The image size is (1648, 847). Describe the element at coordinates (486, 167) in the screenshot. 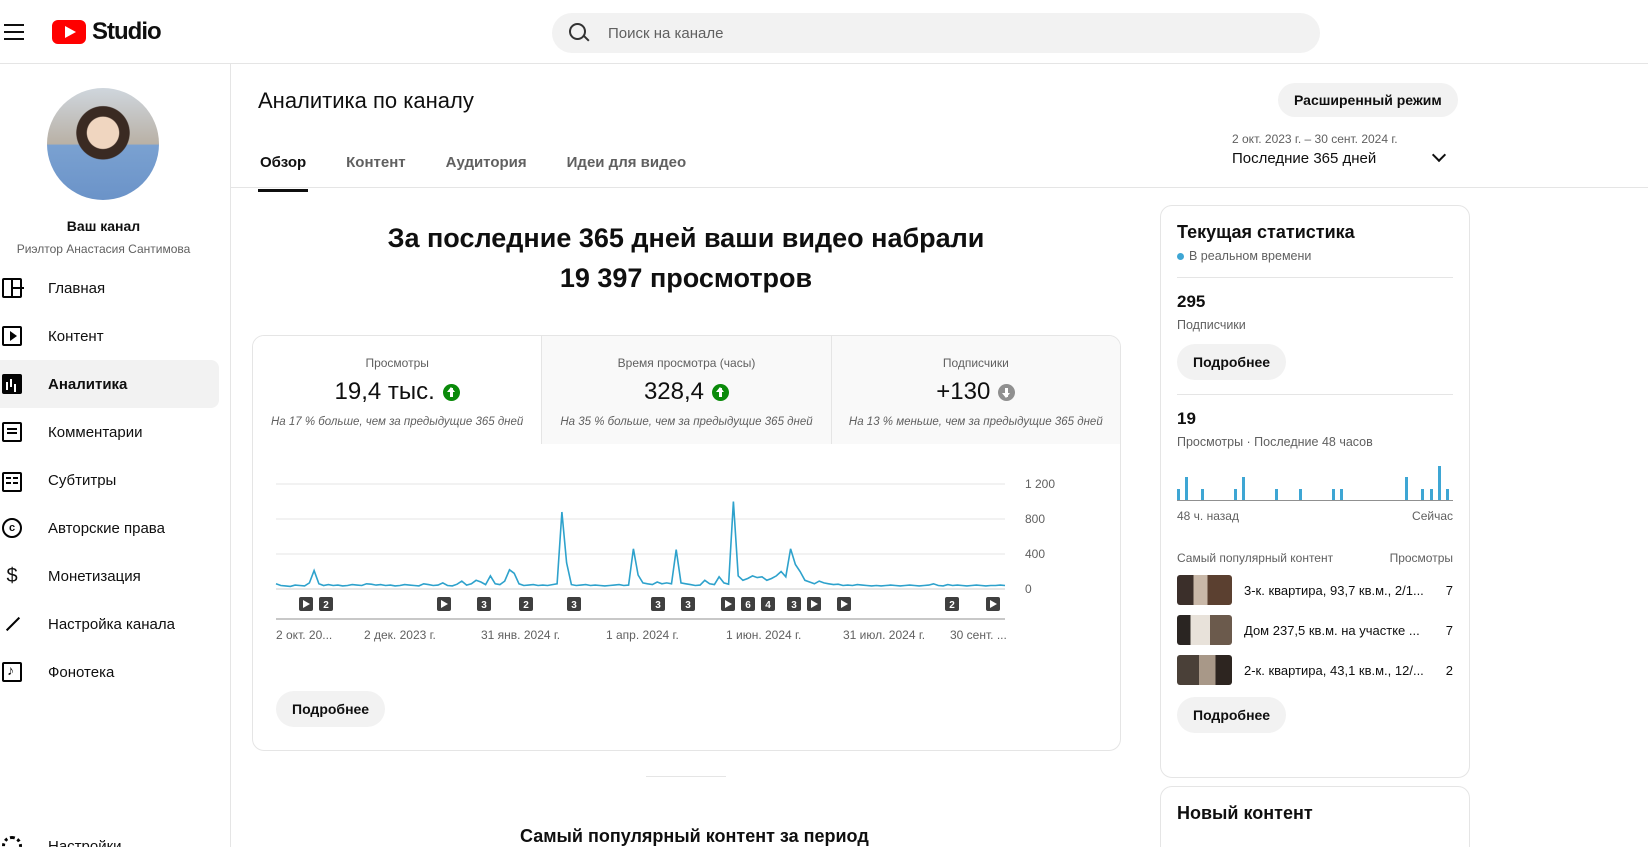

I see `tab-audience: Аудитория` at that location.